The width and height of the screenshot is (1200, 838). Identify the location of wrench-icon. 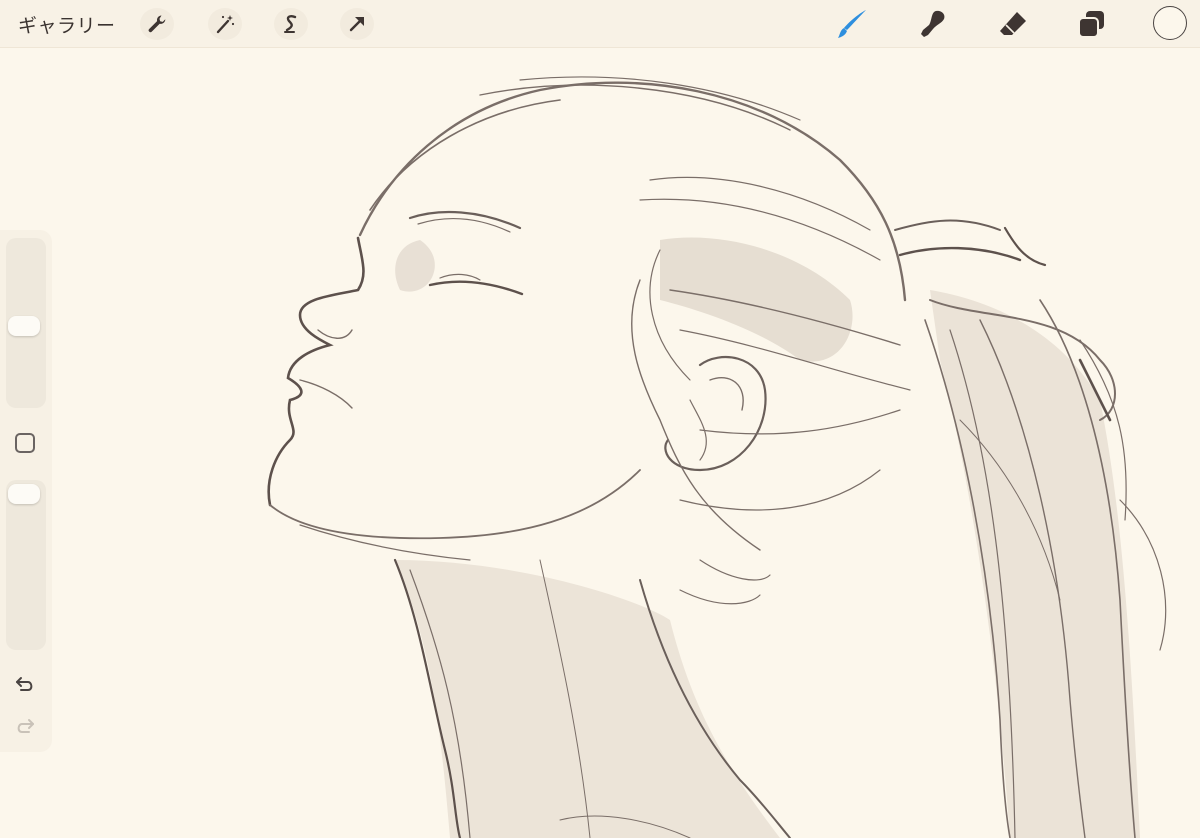
(157, 24).